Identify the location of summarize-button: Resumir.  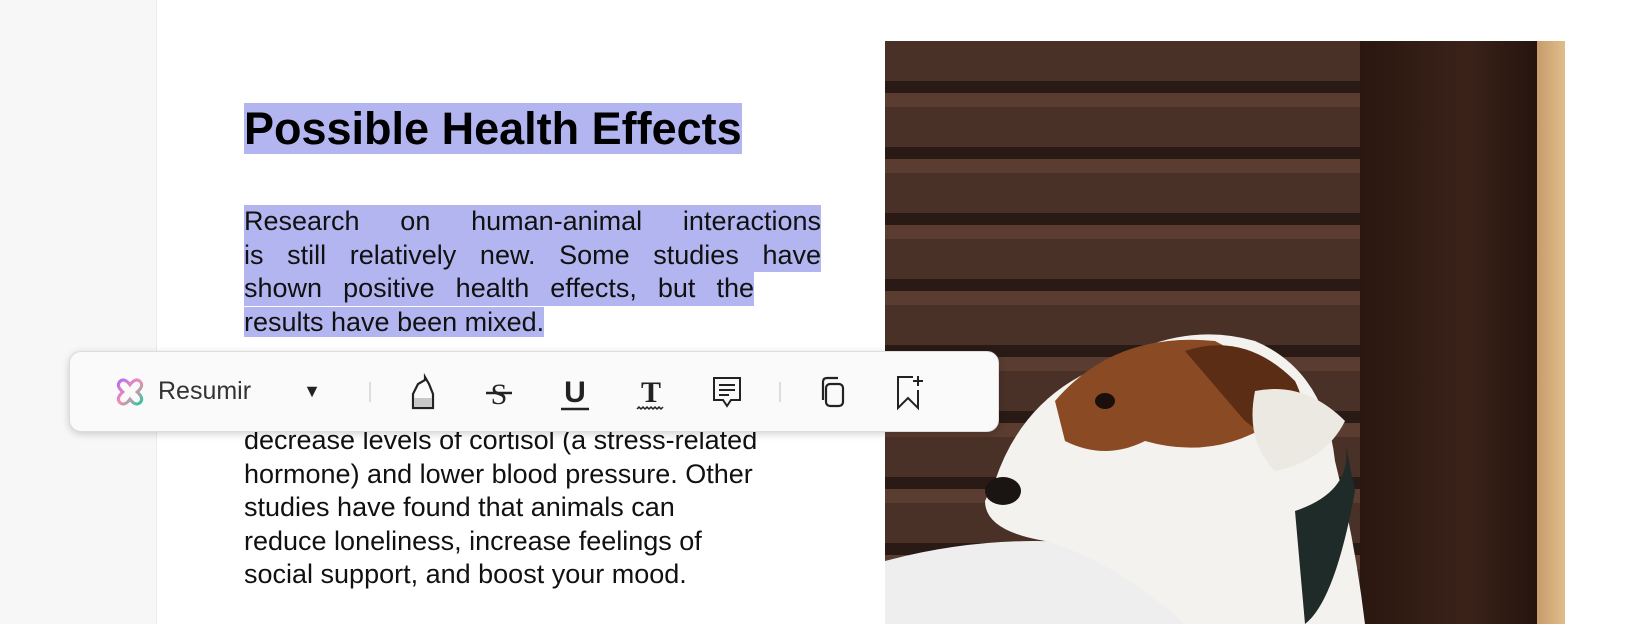
(181, 392).